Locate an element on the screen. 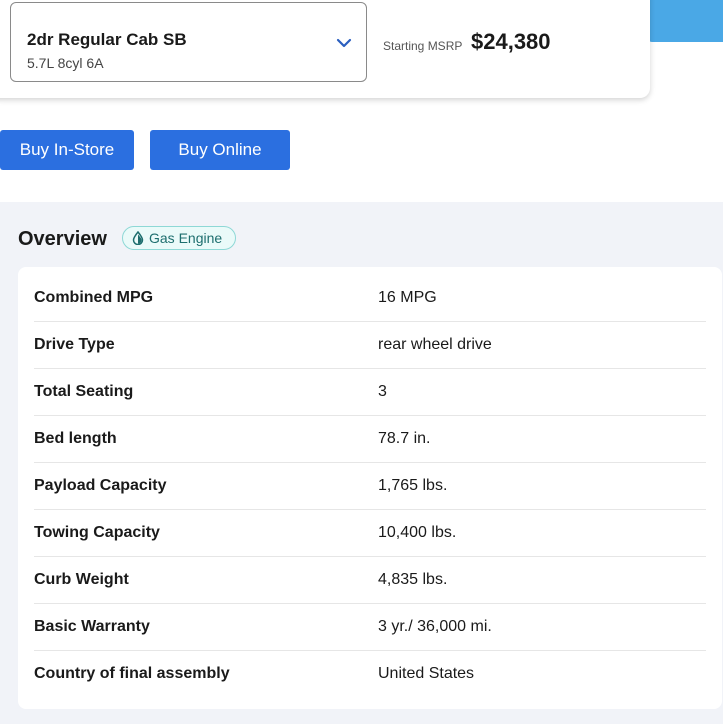  spec-value: 78.7 in. is located at coordinates (404, 438).